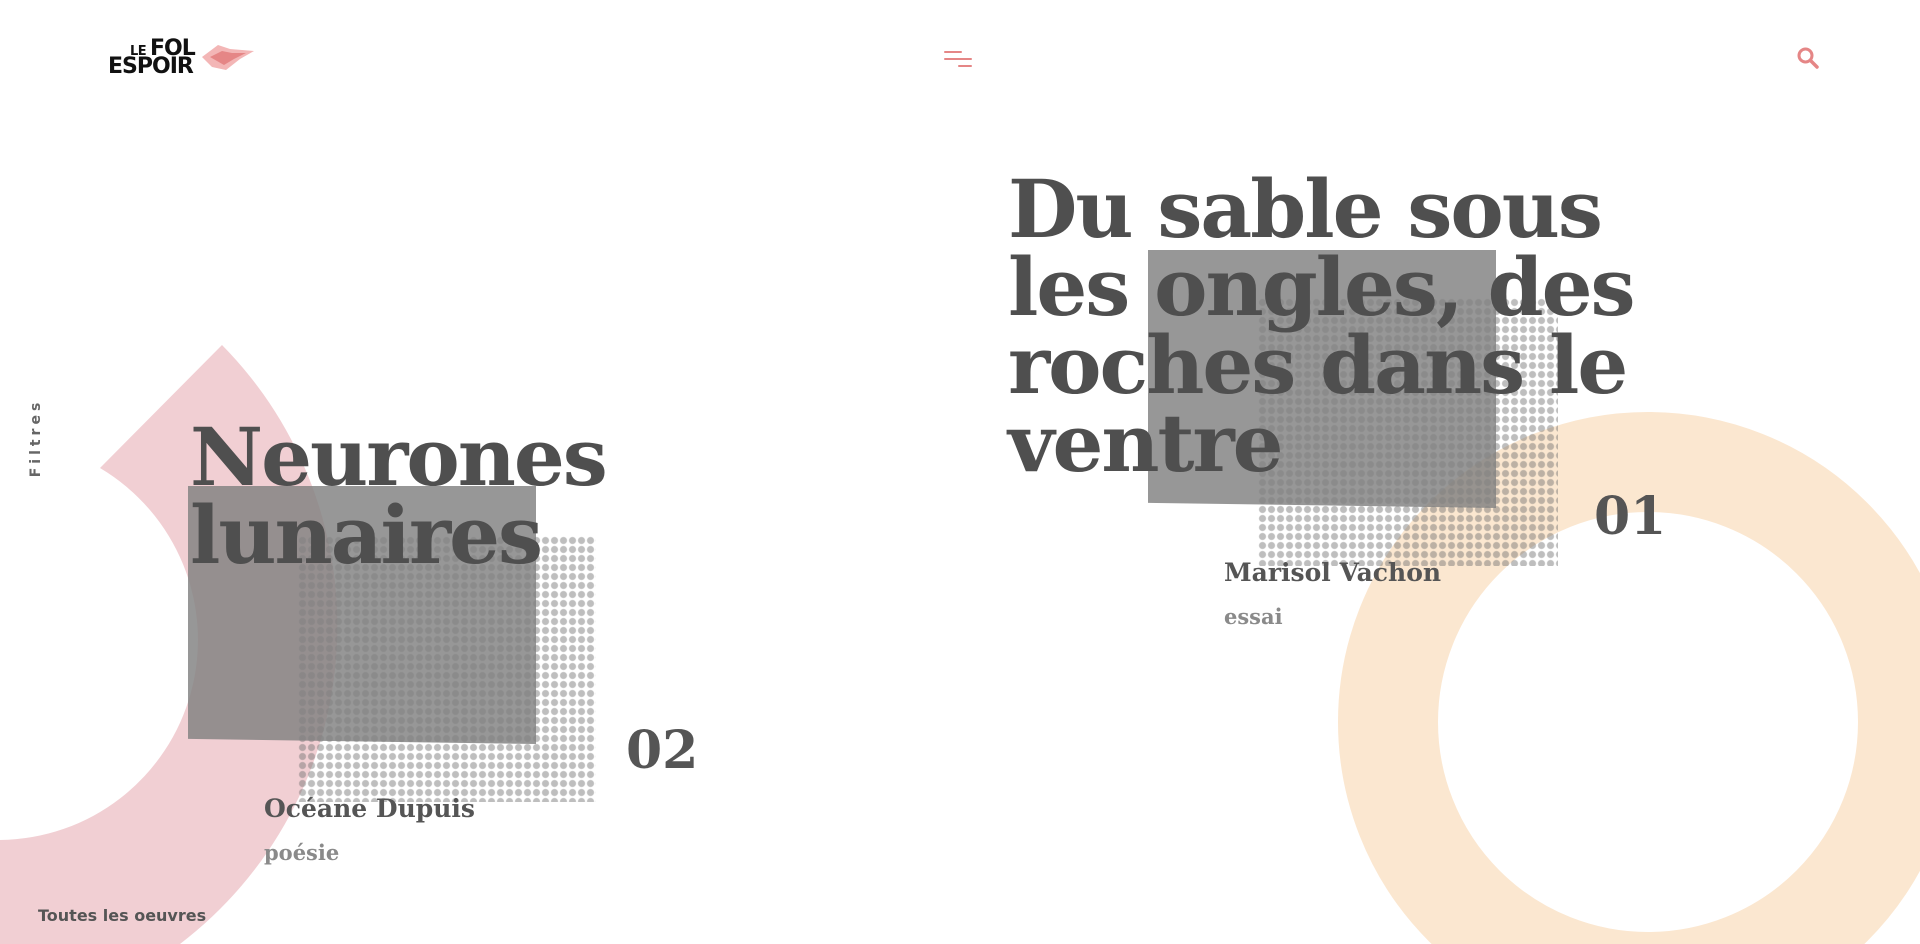 Image resolution: width=1920 pixels, height=944 pixels. I want to click on search-icon, so click(1808, 58).